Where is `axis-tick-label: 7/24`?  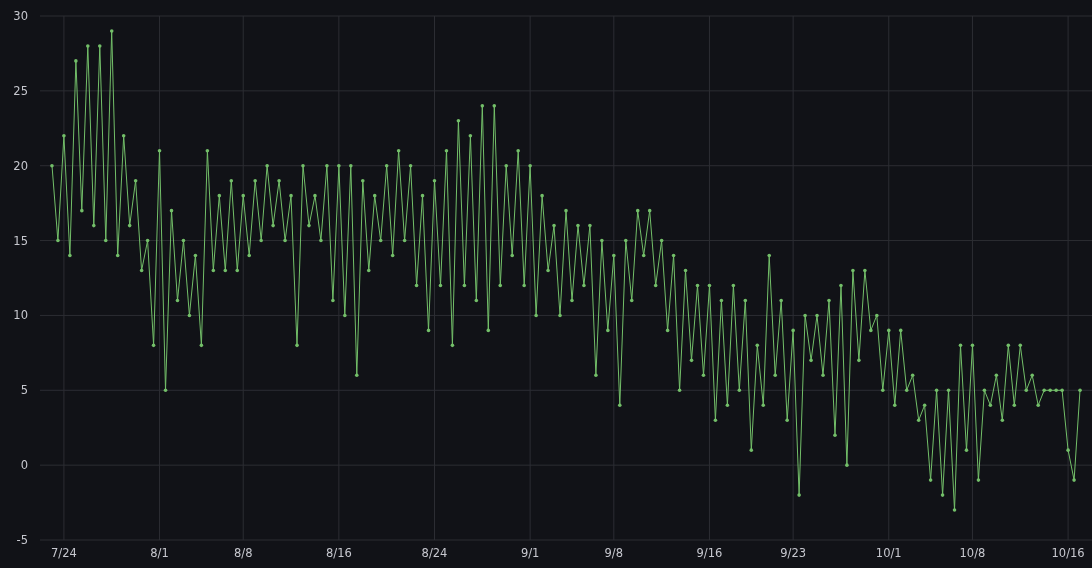
axis-tick-label: 7/24 is located at coordinates (64, 553).